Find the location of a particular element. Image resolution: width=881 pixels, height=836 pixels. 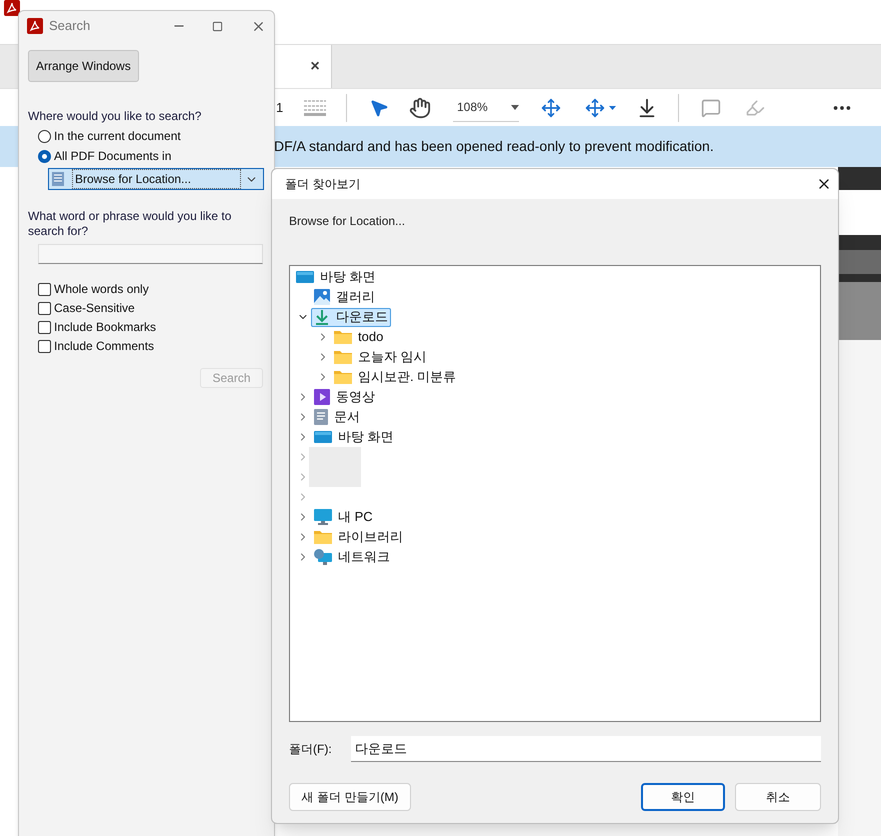

pdf-icon is located at coordinates (35, 26).